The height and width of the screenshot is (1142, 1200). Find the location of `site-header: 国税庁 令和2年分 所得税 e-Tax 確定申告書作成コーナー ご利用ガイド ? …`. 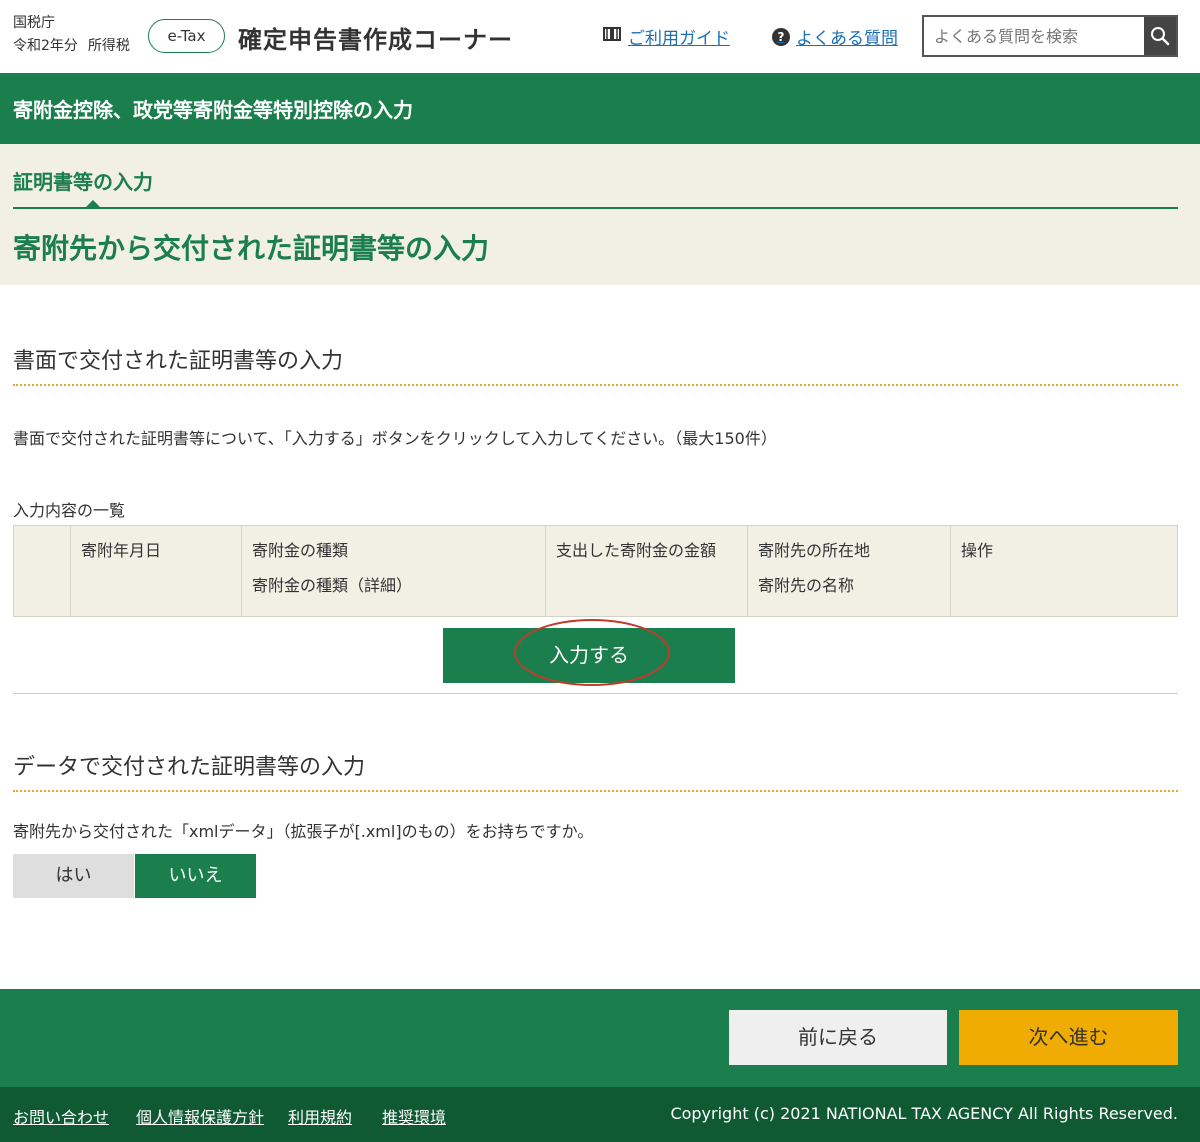

site-header: 国税庁 令和2年分 所得税 e-Tax 確定申告書作成コーナー ご利用ガイド ? … is located at coordinates (600, 36).